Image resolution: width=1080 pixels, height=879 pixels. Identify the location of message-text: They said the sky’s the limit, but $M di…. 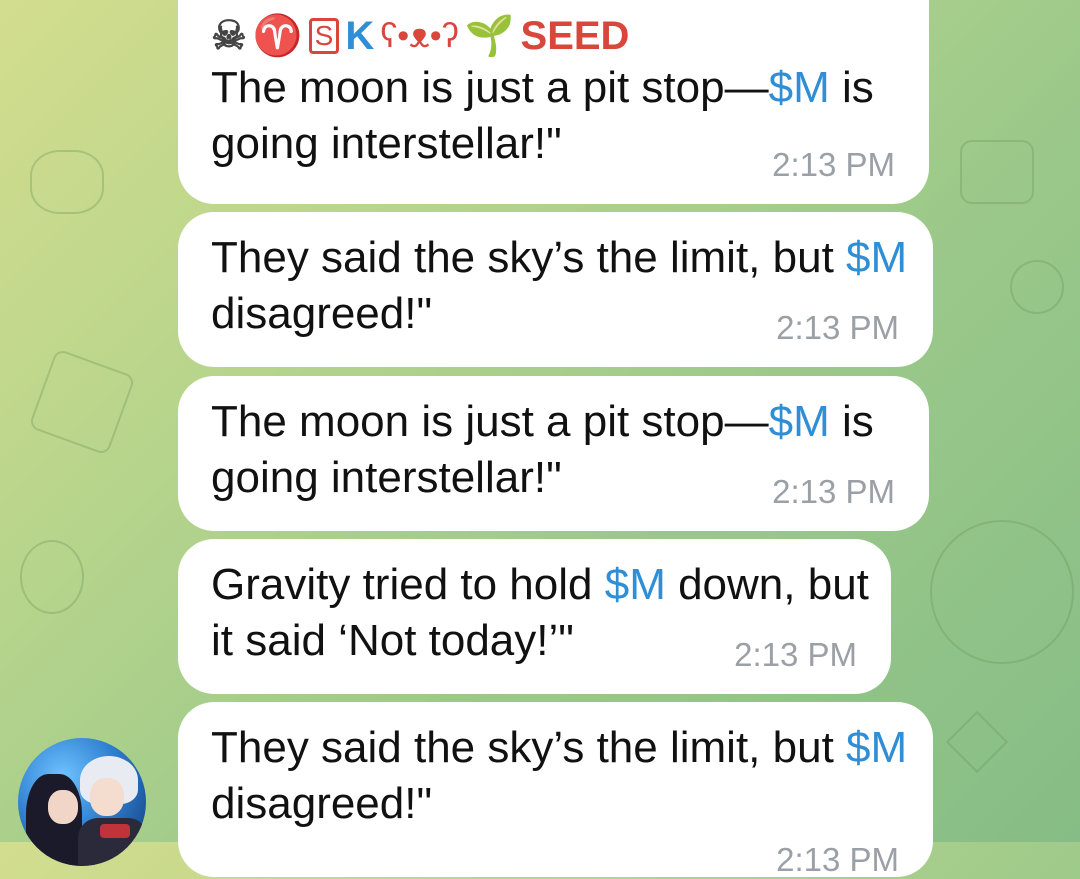
(559, 775).